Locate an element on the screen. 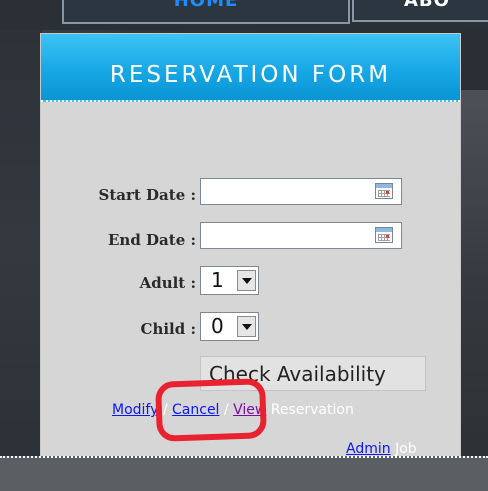 Image resolution: width=488 pixels, height=491 pixels. page-background-right is located at coordinates (474, 290).